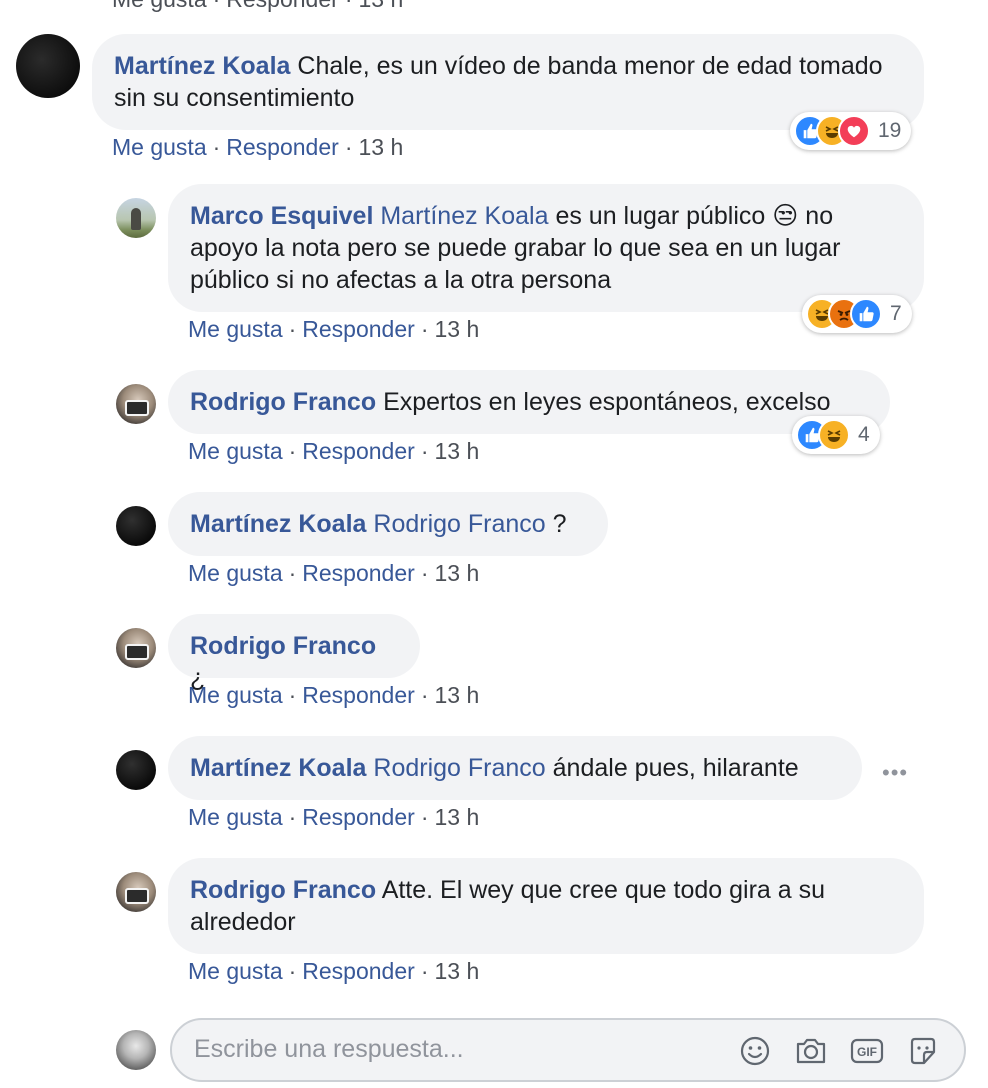 The image size is (988, 1088). What do you see at coordinates (454, 1049) in the screenshot?
I see `reply-input` at bounding box center [454, 1049].